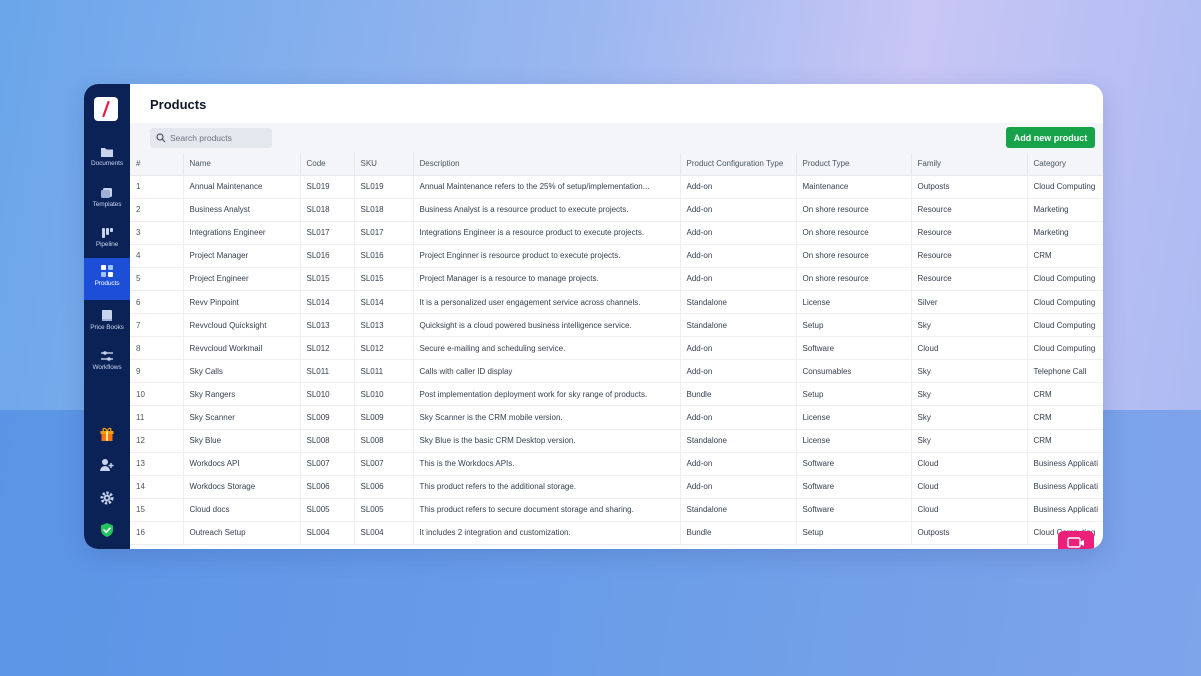 The height and width of the screenshot is (676, 1201). What do you see at coordinates (738, 164) in the screenshot?
I see `column-header-config-type: Product Configuration Type` at bounding box center [738, 164].